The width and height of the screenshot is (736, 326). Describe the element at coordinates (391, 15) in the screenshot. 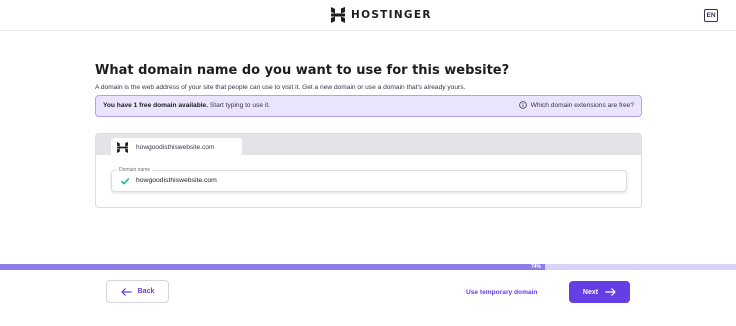

I see `brand-name: HOSTINGER` at that location.